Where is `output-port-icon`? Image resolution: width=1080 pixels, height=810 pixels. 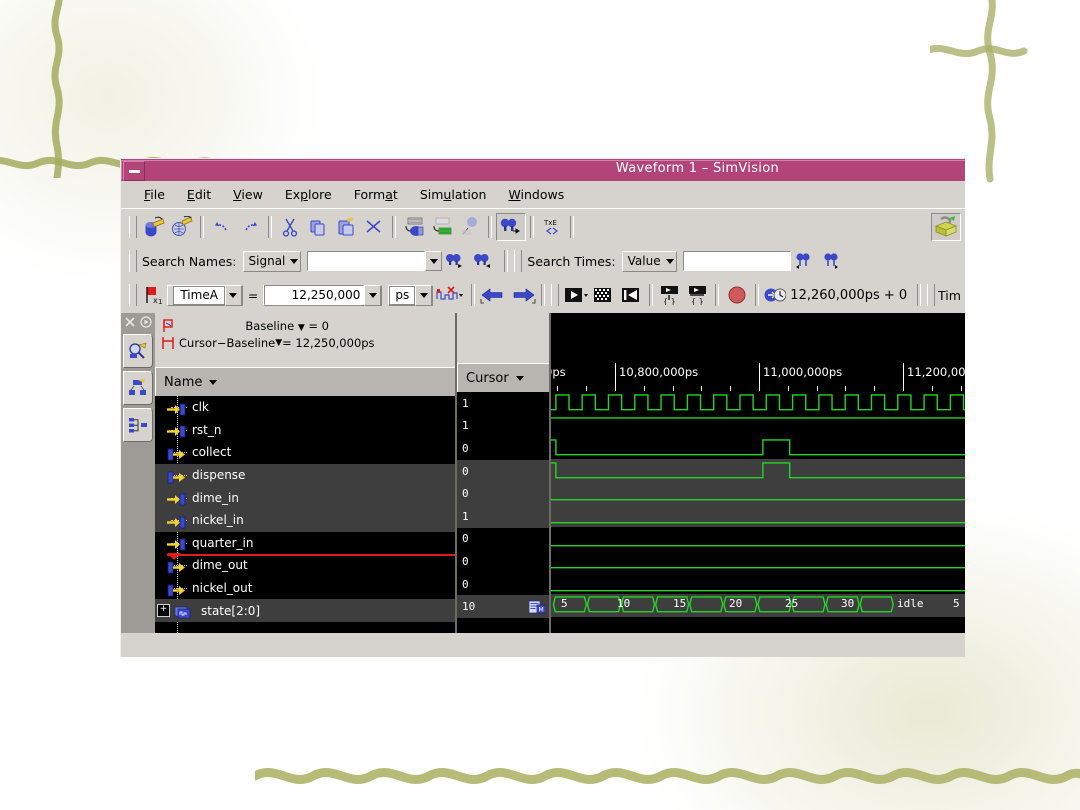 output-port-icon is located at coordinates (176, 453).